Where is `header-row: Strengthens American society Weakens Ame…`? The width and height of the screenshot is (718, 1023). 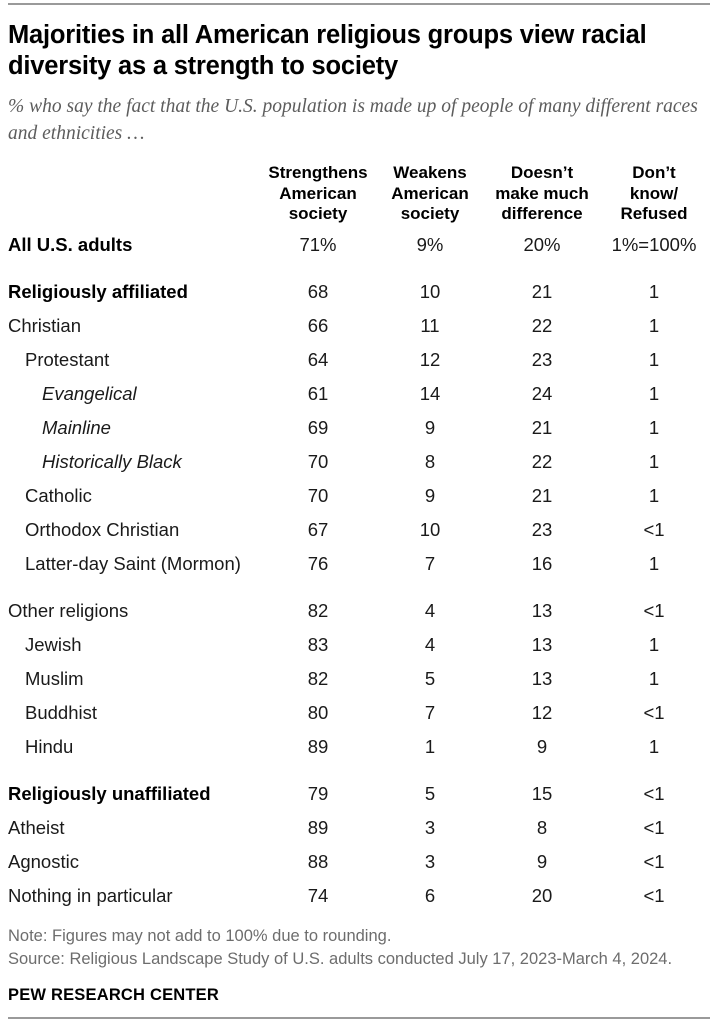 header-row: Strengthens American society Weakens Ame… is located at coordinates (359, 195).